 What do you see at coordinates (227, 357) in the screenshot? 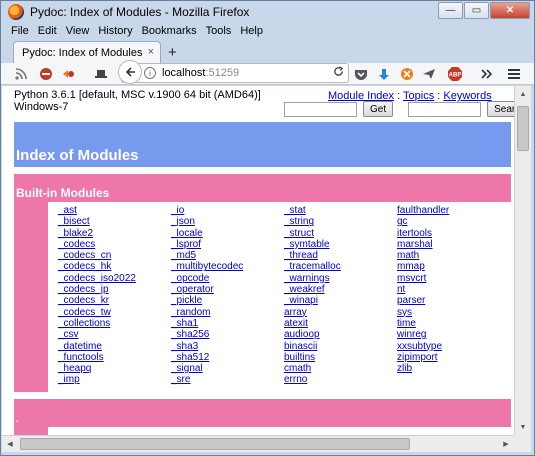
I see `module-link: _sha512` at bounding box center [227, 357].